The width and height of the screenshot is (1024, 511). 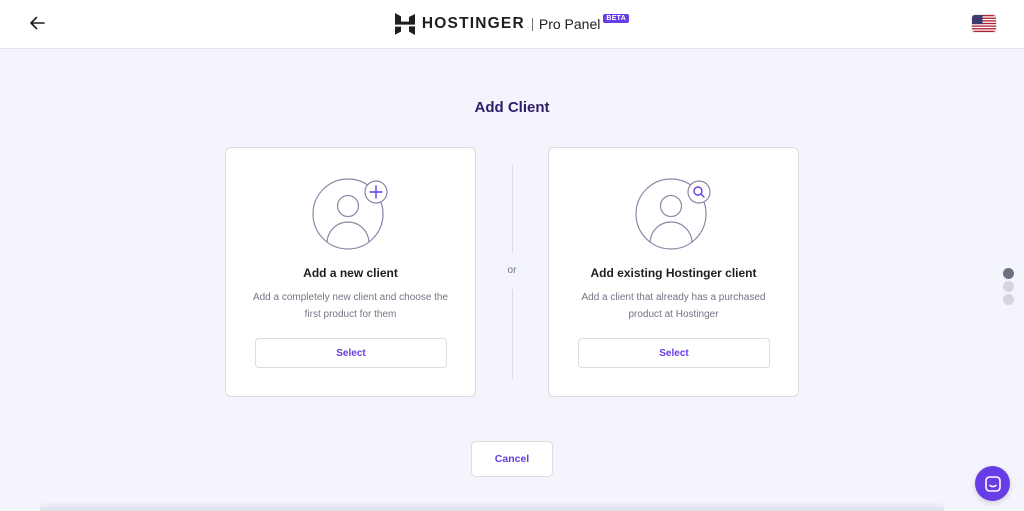 I want to click on brand-name: HOSTINGER, so click(x=473, y=23).